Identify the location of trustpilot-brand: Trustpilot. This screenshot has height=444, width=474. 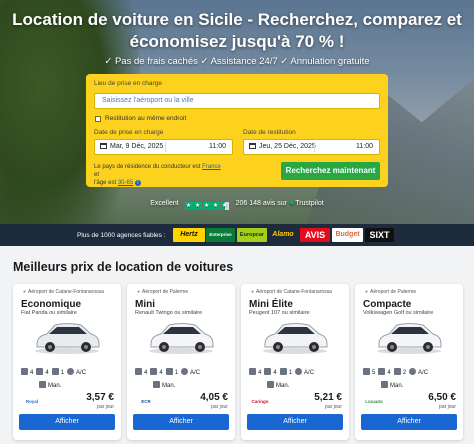
(309, 203).